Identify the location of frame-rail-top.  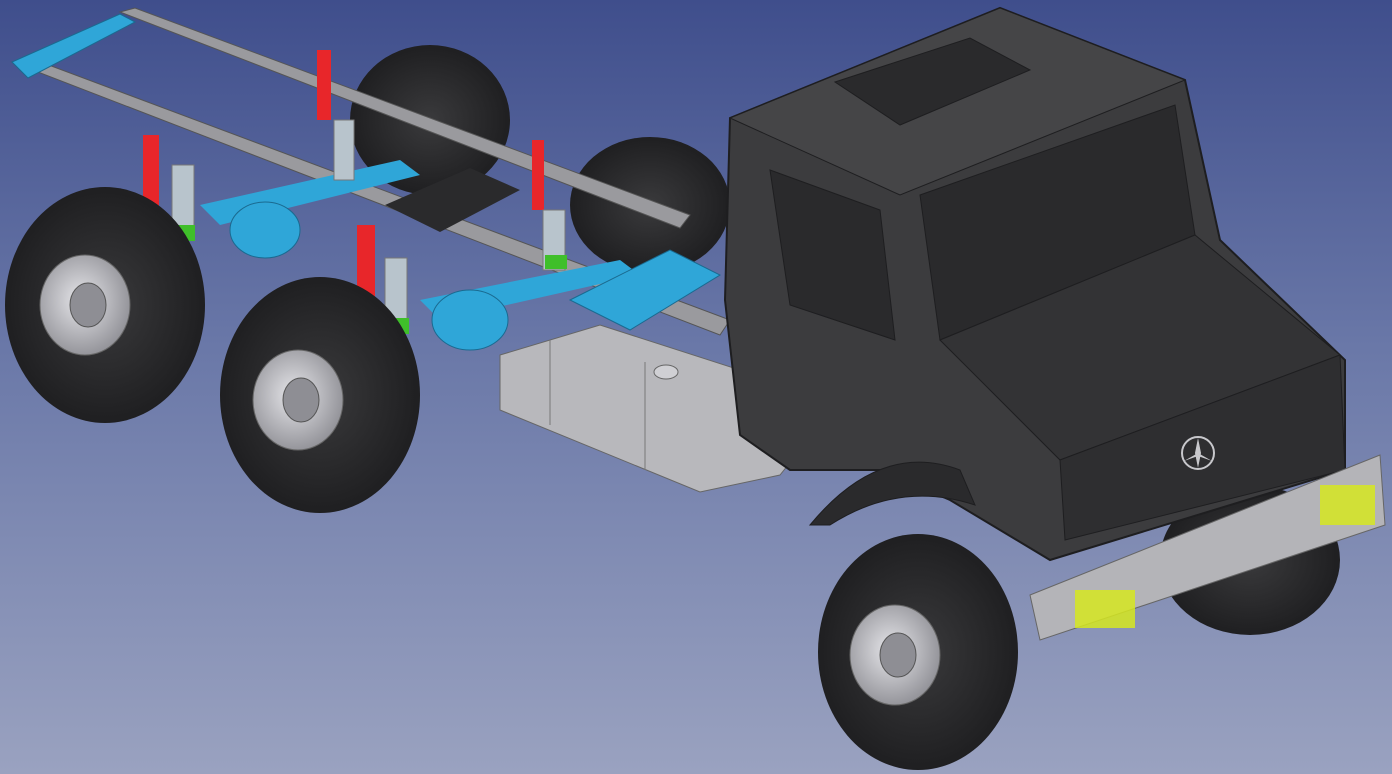
(404, 118).